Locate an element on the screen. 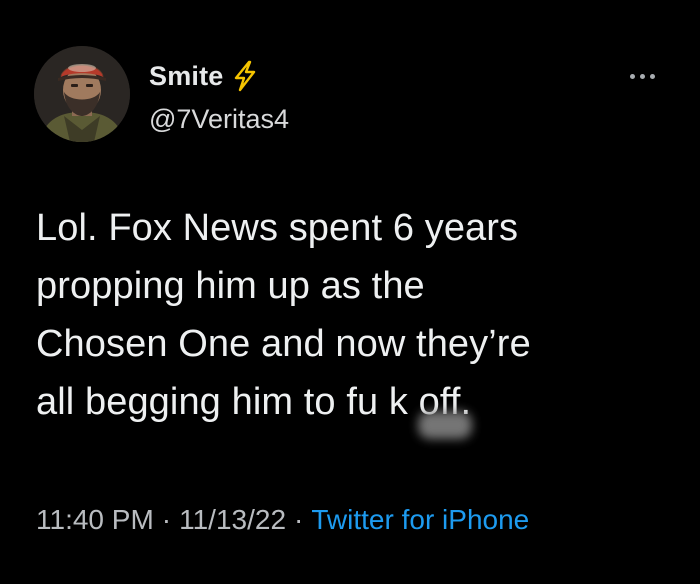  censor-blur is located at coordinates (445, 425).